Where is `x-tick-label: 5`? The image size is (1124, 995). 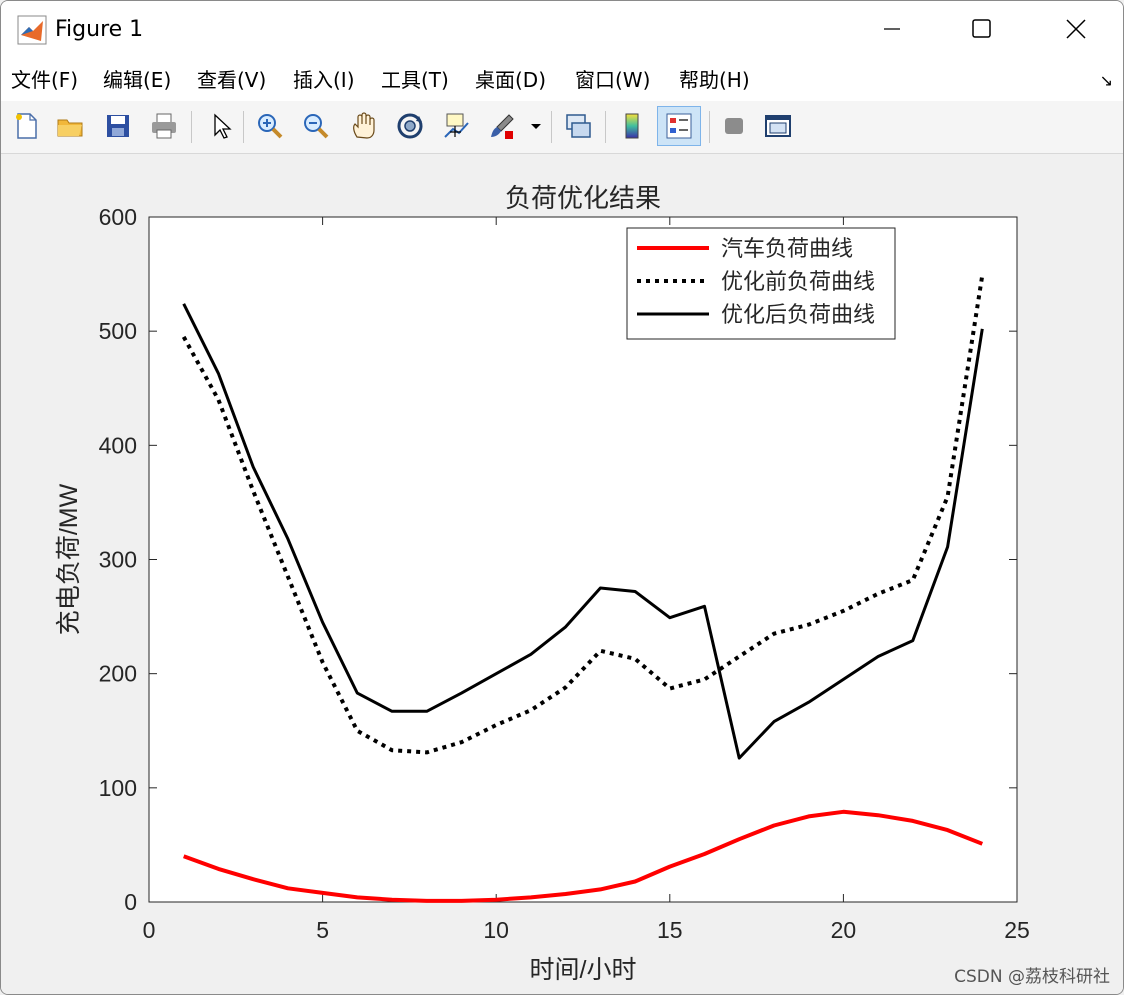 x-tick-label: 5 is located at coordinates (322, 930).